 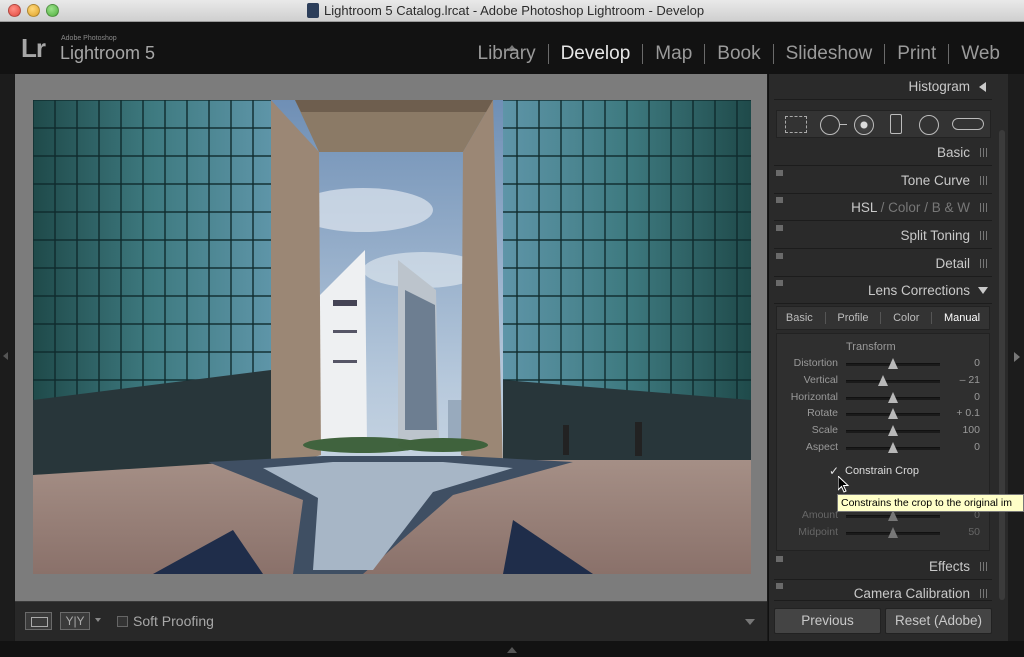 What do you see at coordinates (970, 380) in the screenshot?
I see `slider-value: – 21` at bounding box center [970, 380].